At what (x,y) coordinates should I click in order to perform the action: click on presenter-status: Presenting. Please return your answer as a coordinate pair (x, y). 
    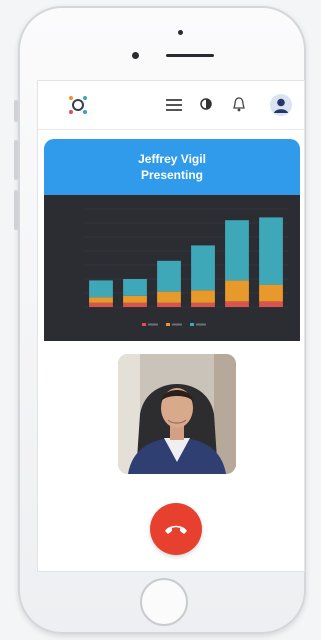
    Looking at the image, I should click on (171, 175).